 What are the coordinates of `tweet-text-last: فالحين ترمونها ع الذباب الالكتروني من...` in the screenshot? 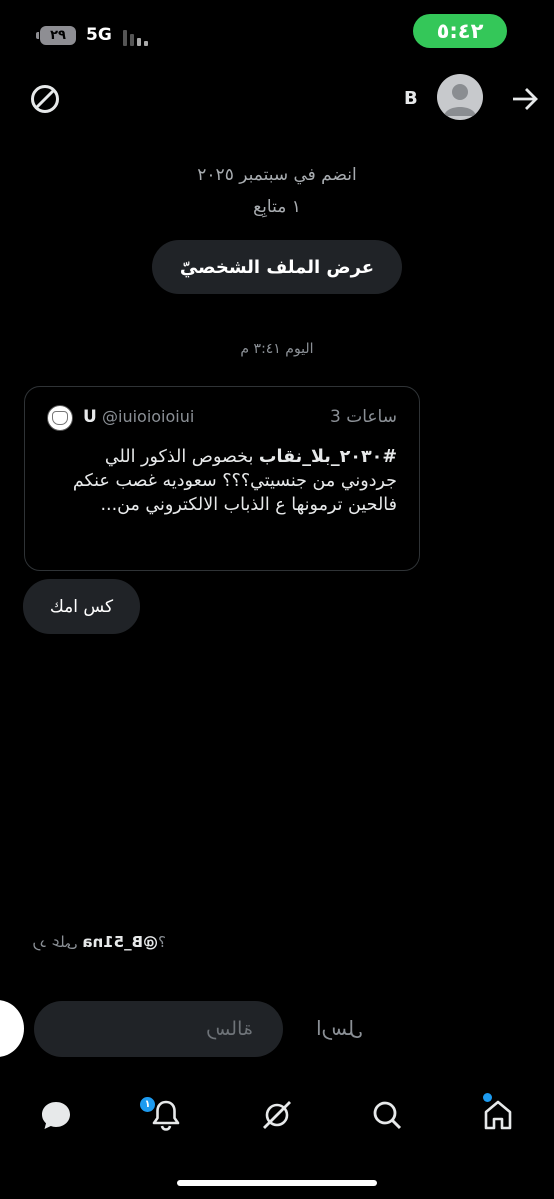 It's located at (248, 505).